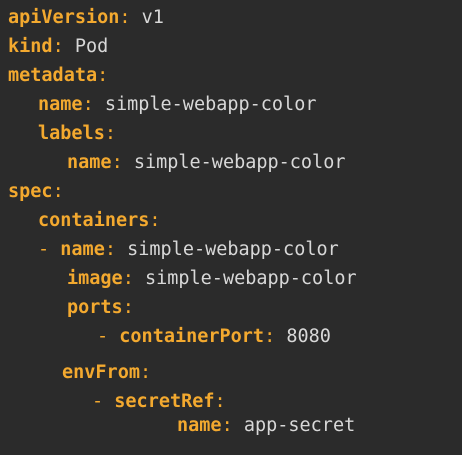 This screenshot has height=455, width=462. I want to click on yaml-line-containerport: - containerPort: 8080, so click(214, 337).